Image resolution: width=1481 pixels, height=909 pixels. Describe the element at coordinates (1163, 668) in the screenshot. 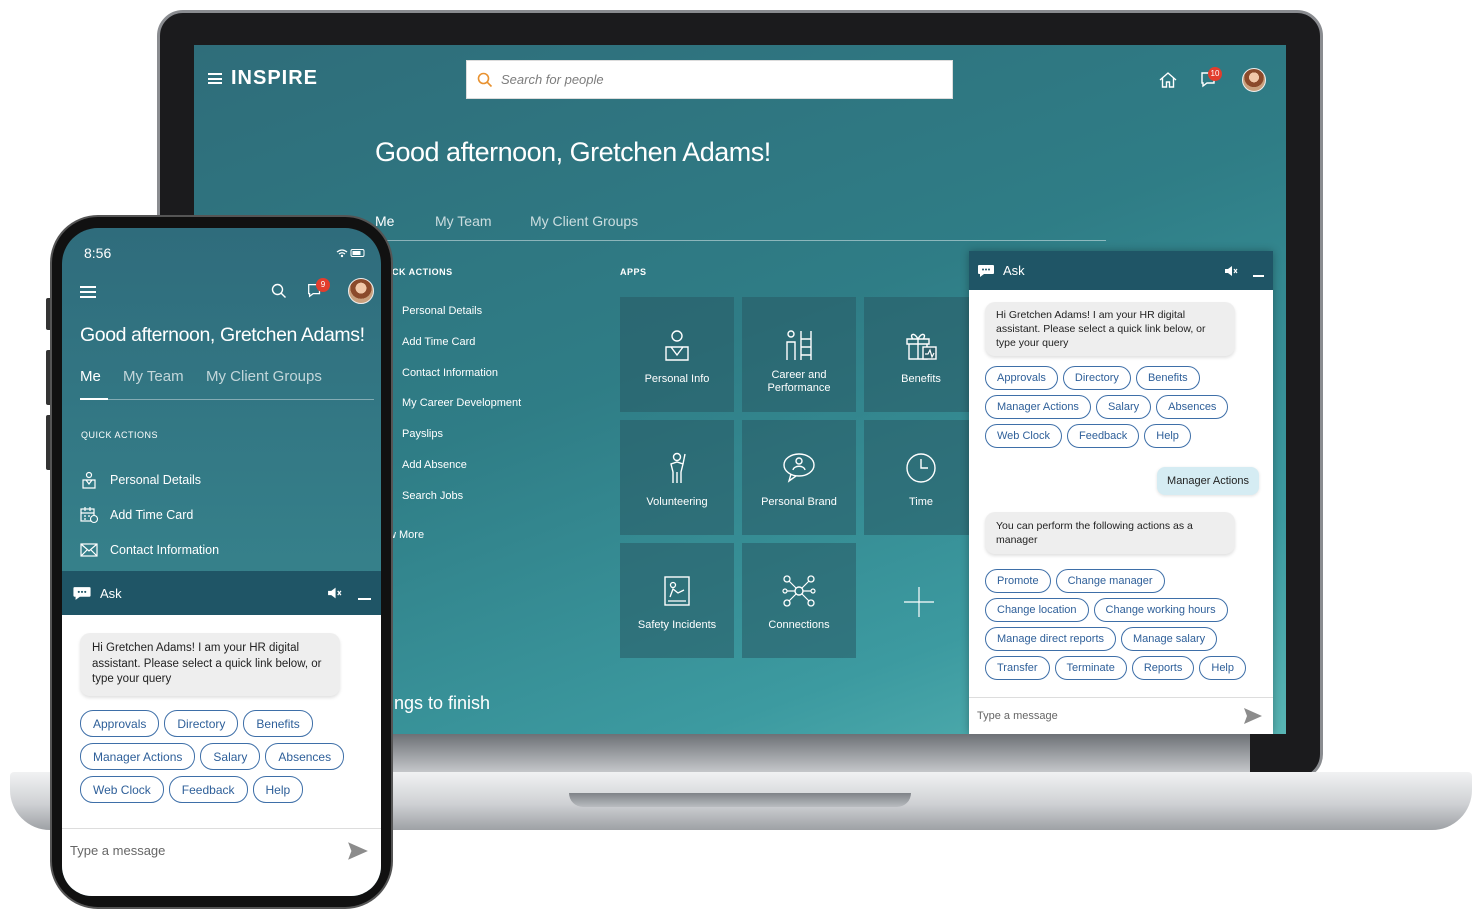

I see `chip-reports: Reports` at that location.